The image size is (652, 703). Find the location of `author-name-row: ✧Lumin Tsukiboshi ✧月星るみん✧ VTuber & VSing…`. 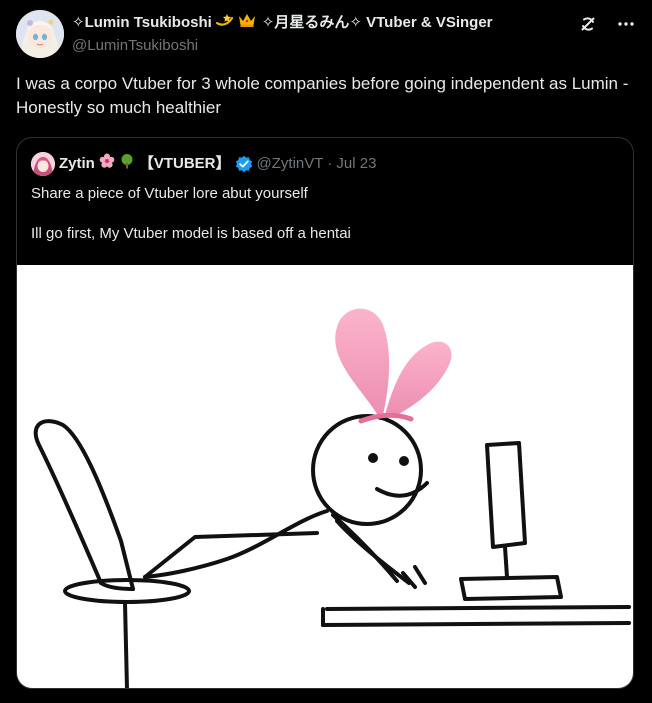

author-name-row: ✧Lumin Tsukiboshi ✧月星るみん✧ VTuber & VSing… is located at coordinates (322, 23).